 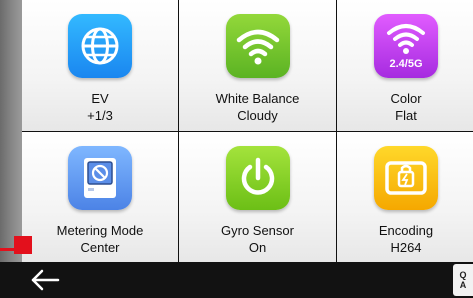 What do you see at coordinates (100, 115) in the screenshot?
I see `tile-value: +1/3` at bounding box center [100, 115].